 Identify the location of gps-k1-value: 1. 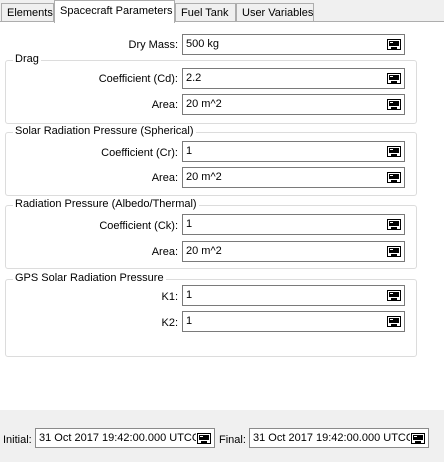
(189, 295).